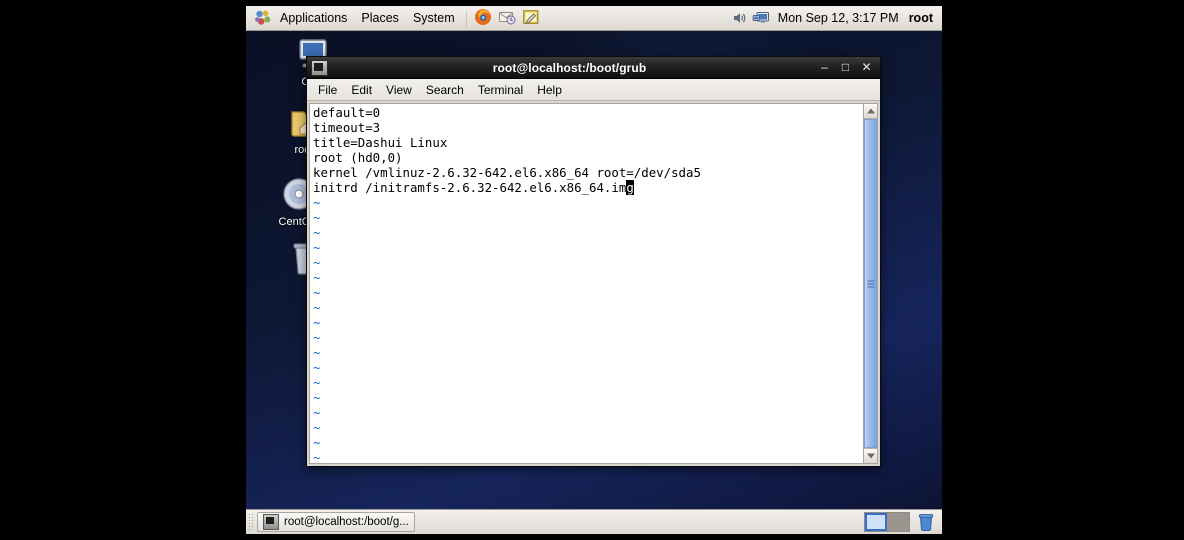  What do you see at coordinates (923, 18) in the screenshot?
I see `panel-user-menu: root` at bounding box center [923, 18].